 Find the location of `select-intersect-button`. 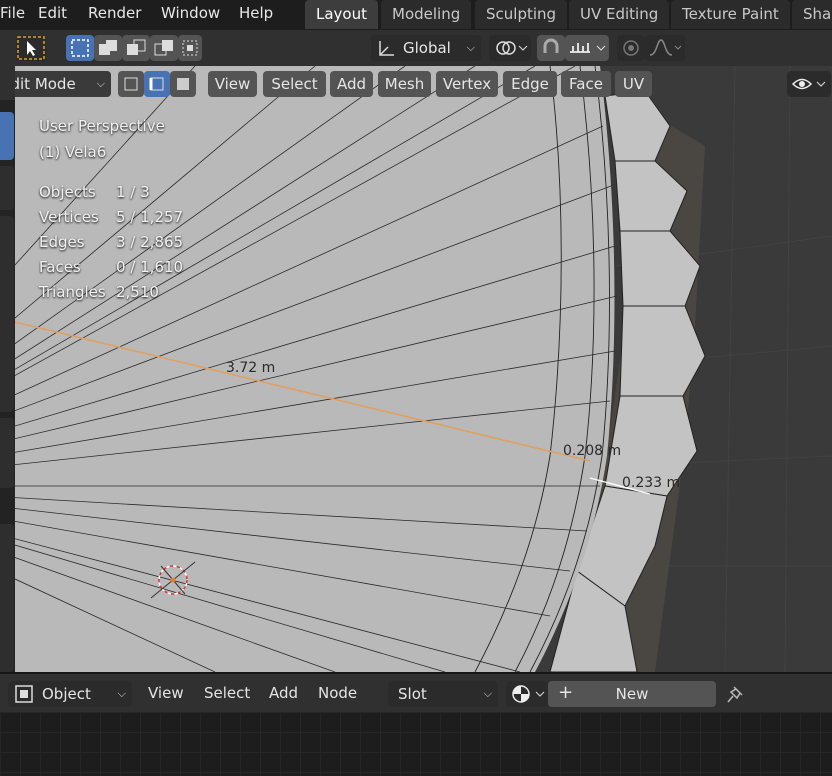

select-intersect-button is located at coordinates (190, 48).